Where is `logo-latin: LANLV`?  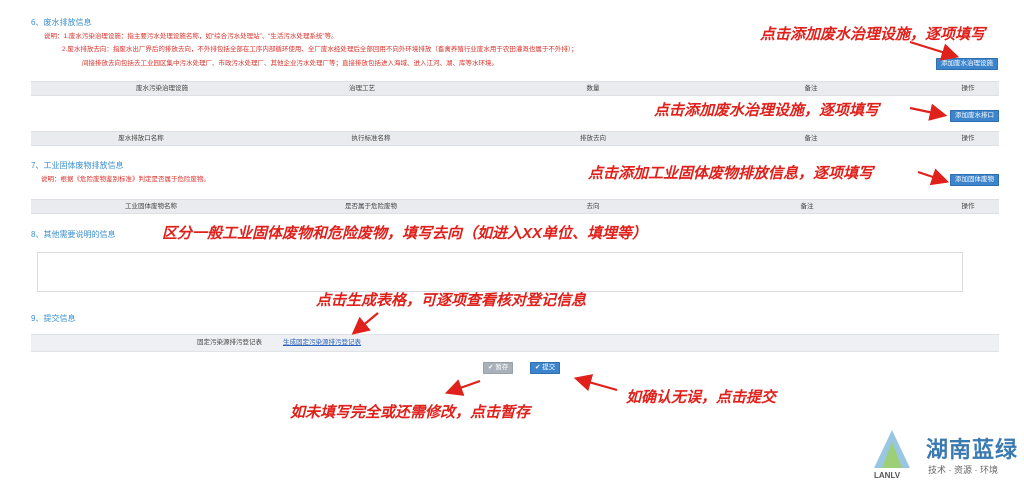
logo-latin: LANLV is located at coordinates (887, 475).